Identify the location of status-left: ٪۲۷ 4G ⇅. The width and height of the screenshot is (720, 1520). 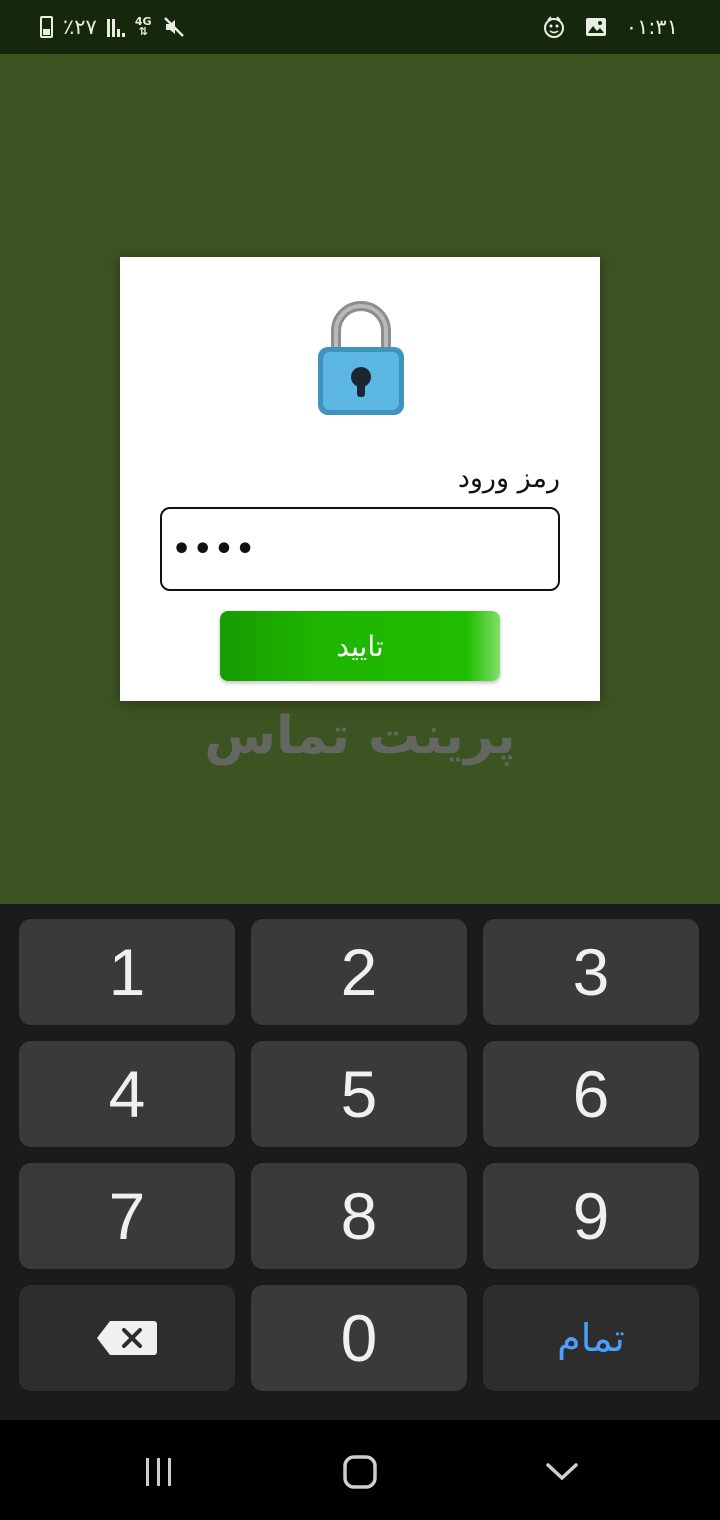
(113, 27).